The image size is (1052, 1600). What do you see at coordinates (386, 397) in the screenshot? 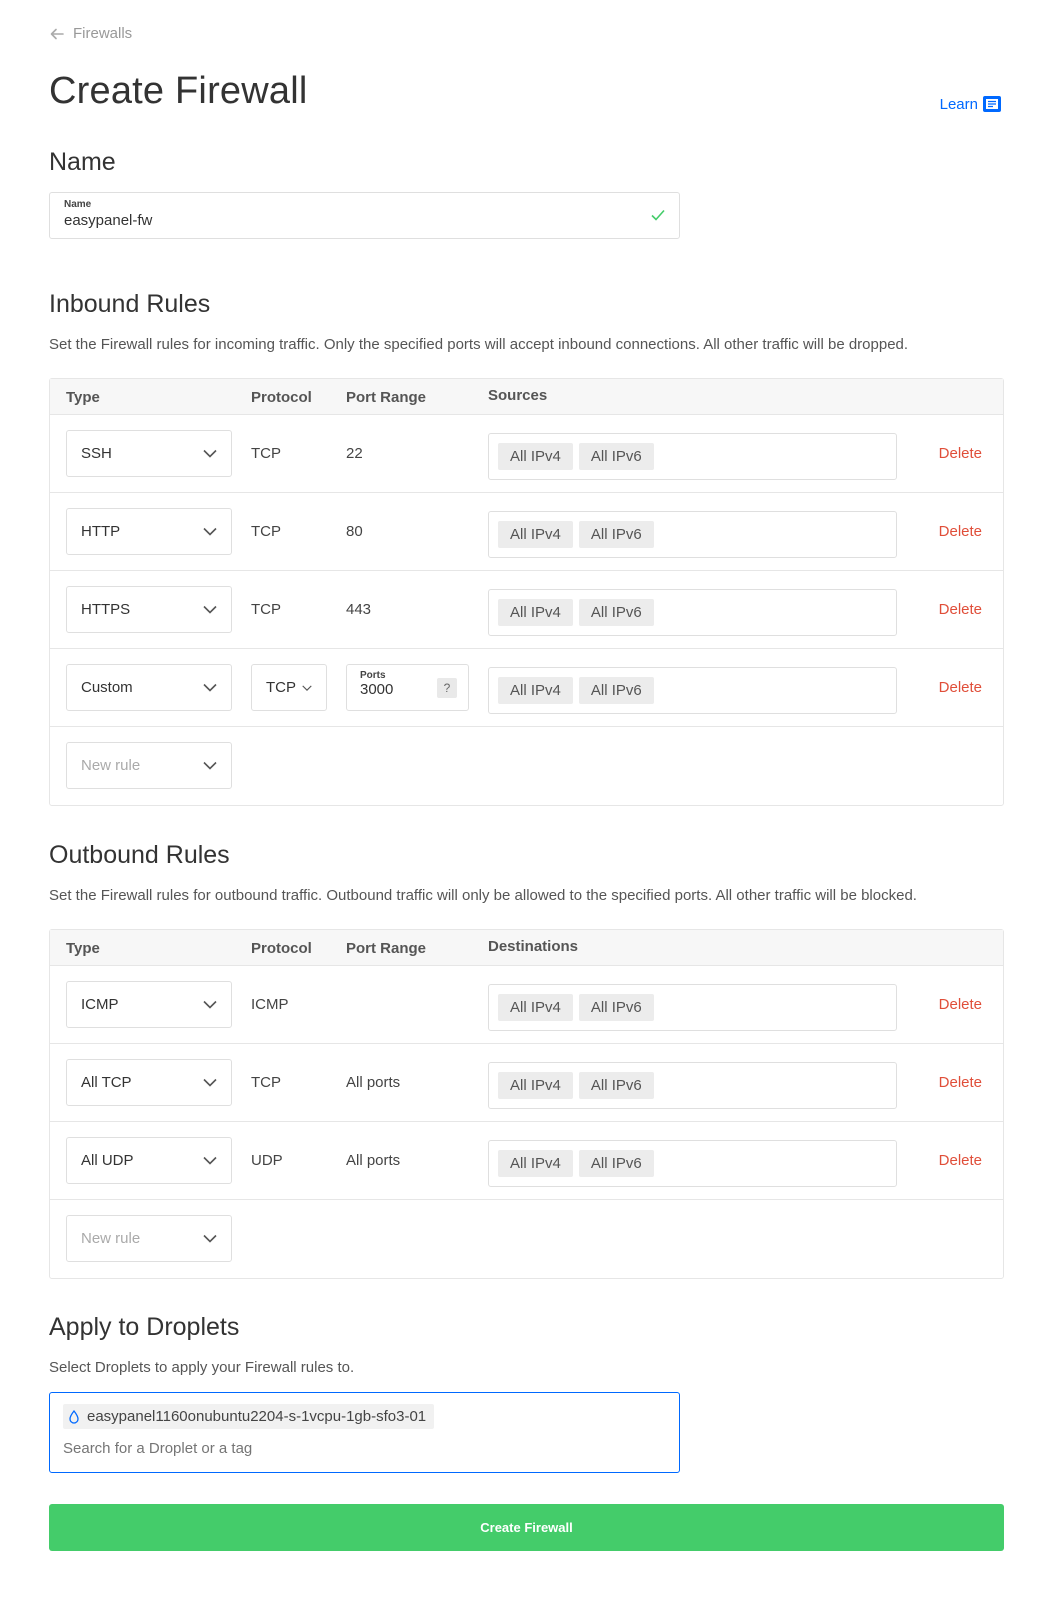
I see `col-port-range: Port Range` at bounding box center [386, 397].